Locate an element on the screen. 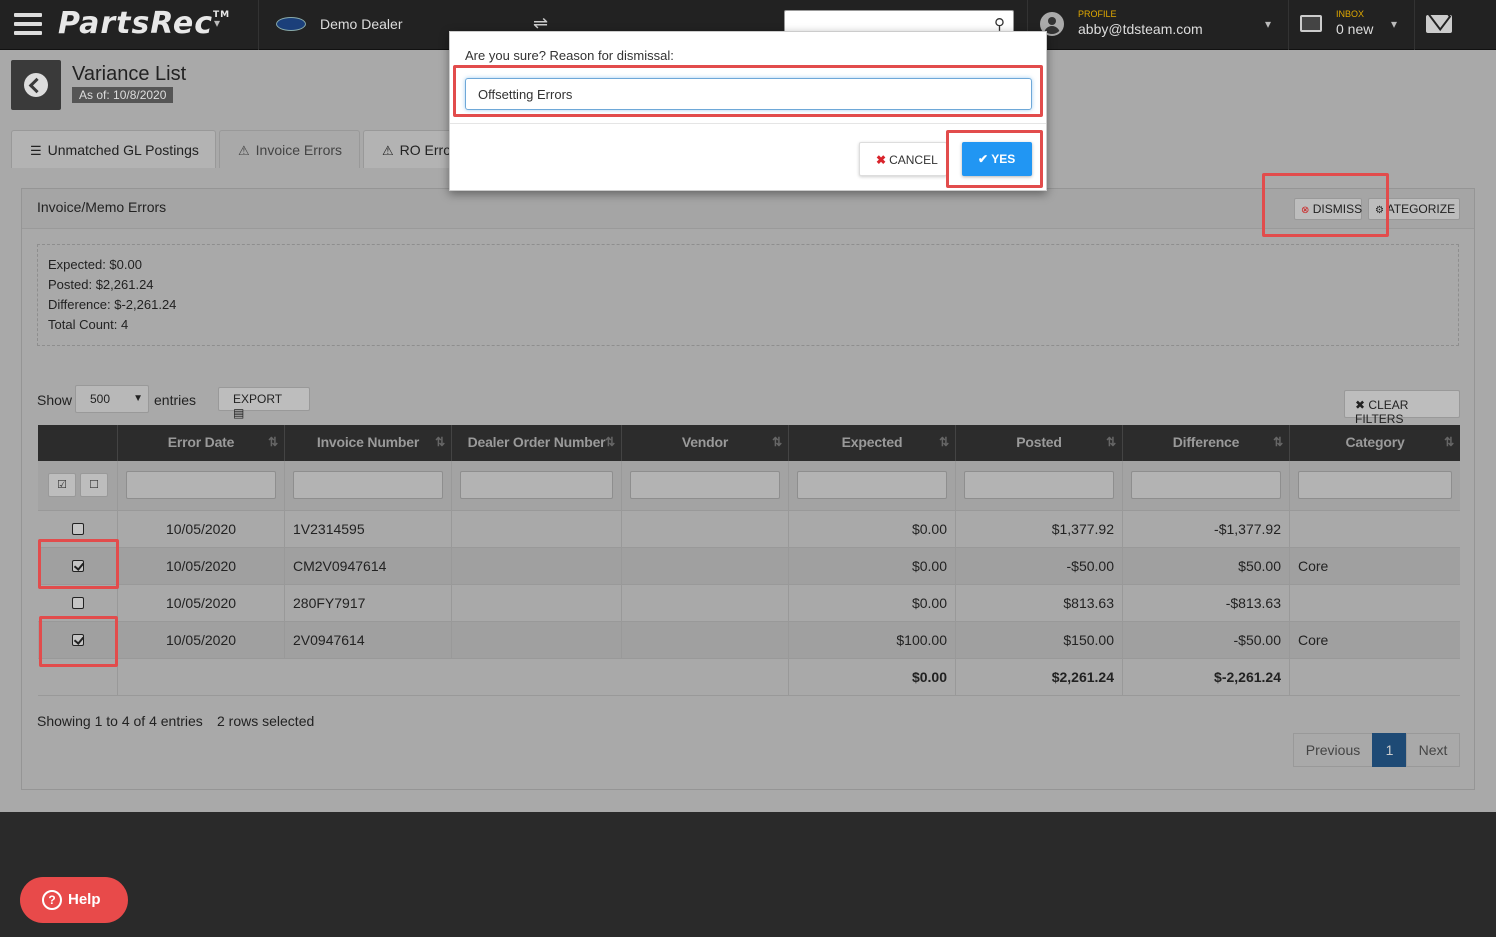 The height and width of the screenshot is (937, 1496). filter-difference-input is located at coordinates (1206, 485).